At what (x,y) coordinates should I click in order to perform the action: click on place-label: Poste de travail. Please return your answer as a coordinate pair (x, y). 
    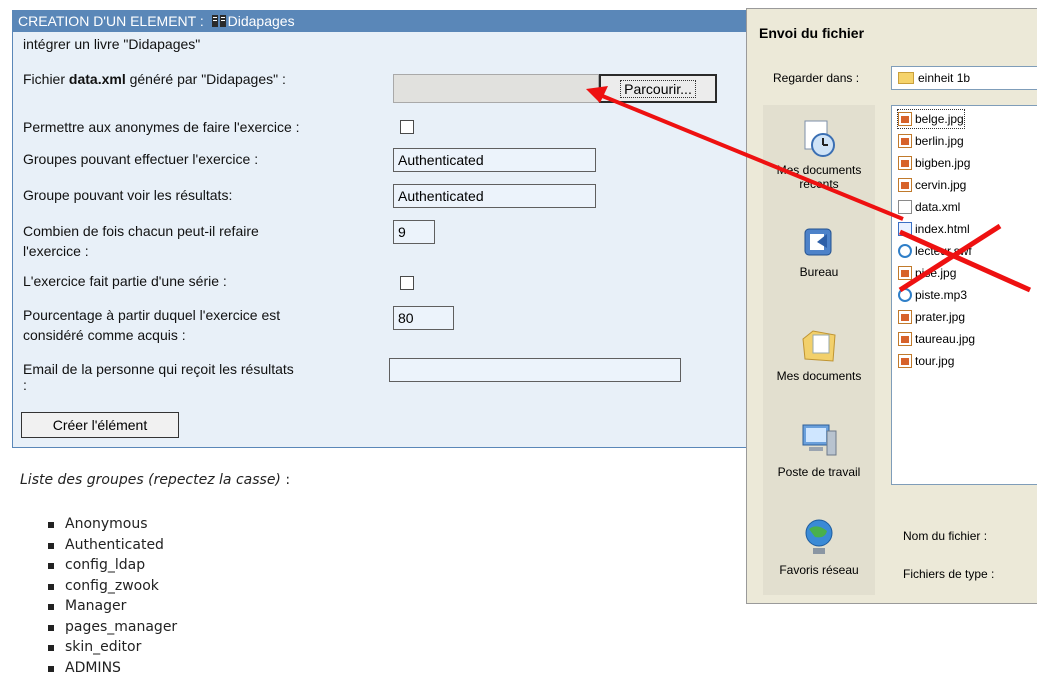
    Looking at the image, I should click on (819, 472).